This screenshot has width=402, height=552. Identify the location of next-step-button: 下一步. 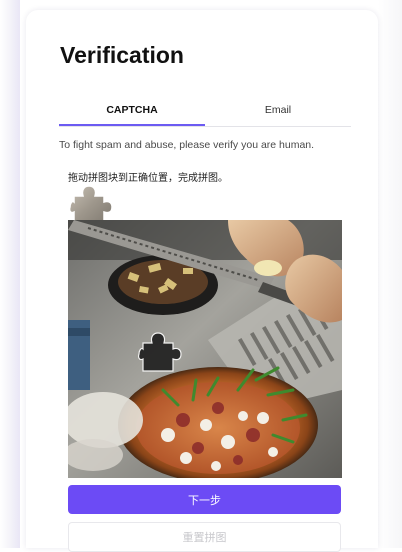
(204, 499).